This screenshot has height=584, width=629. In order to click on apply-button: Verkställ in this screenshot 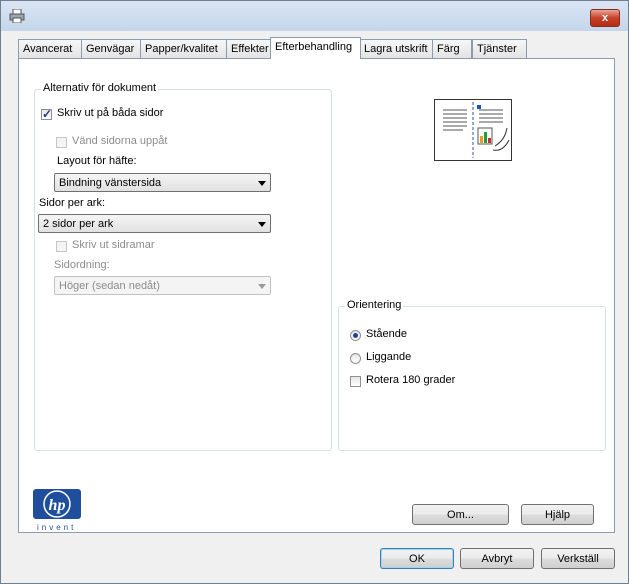, I will do `click(578, 558)`.